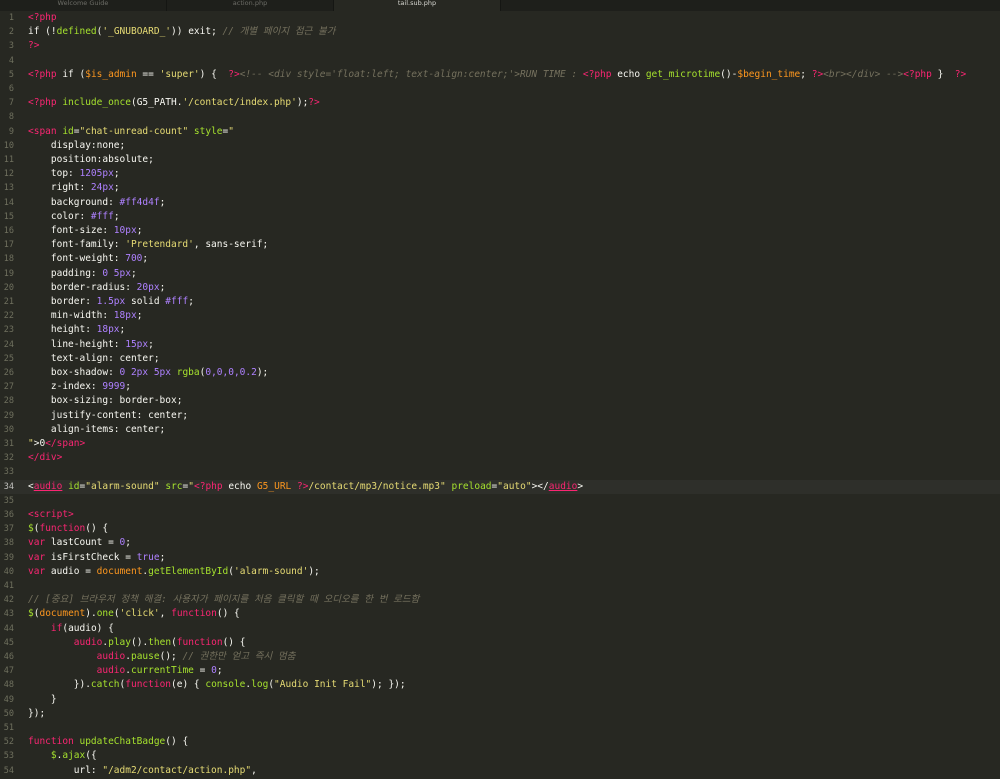 Image resolution: width=1000 pixels, height=779 pixels. What do you see at coordinates (62, 301) in the screenshot?
I see `code-token: border:` at bounding box center [62, 301].